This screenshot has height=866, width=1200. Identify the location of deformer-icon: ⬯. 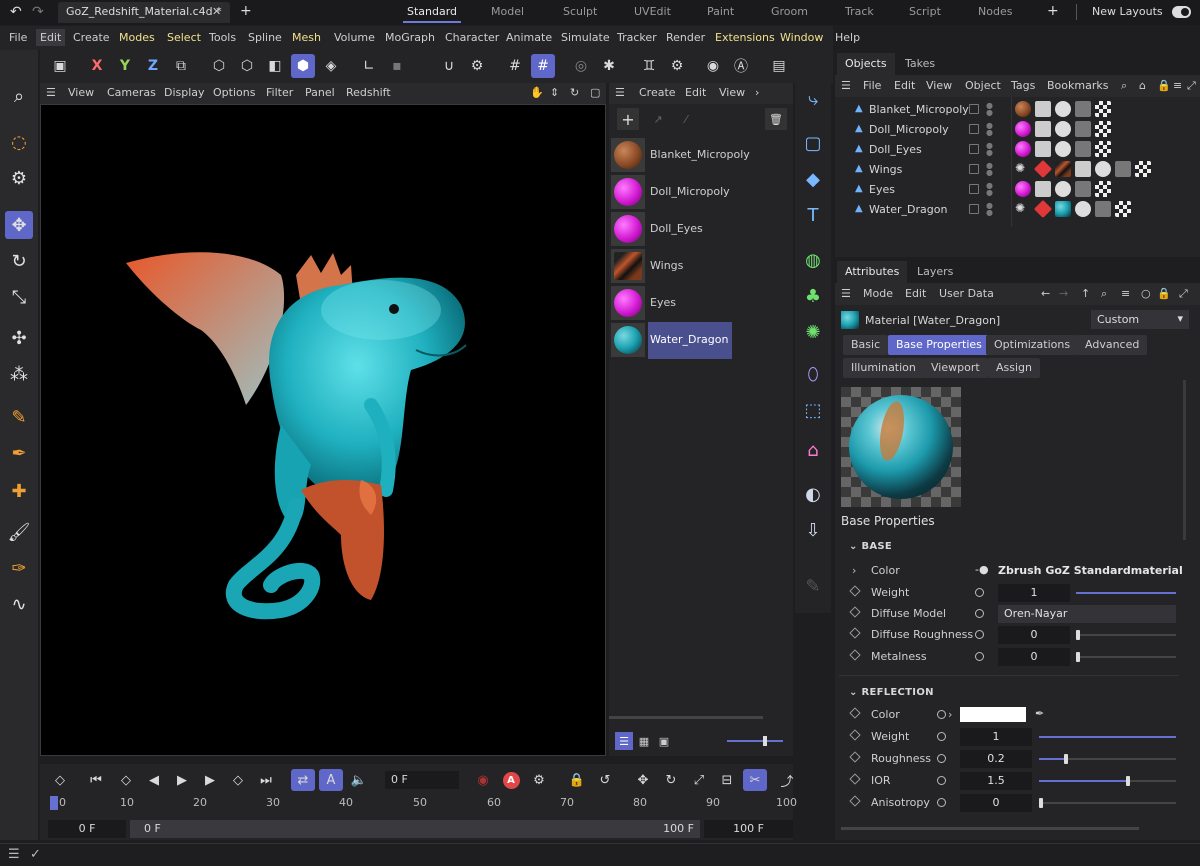
(813, 374).